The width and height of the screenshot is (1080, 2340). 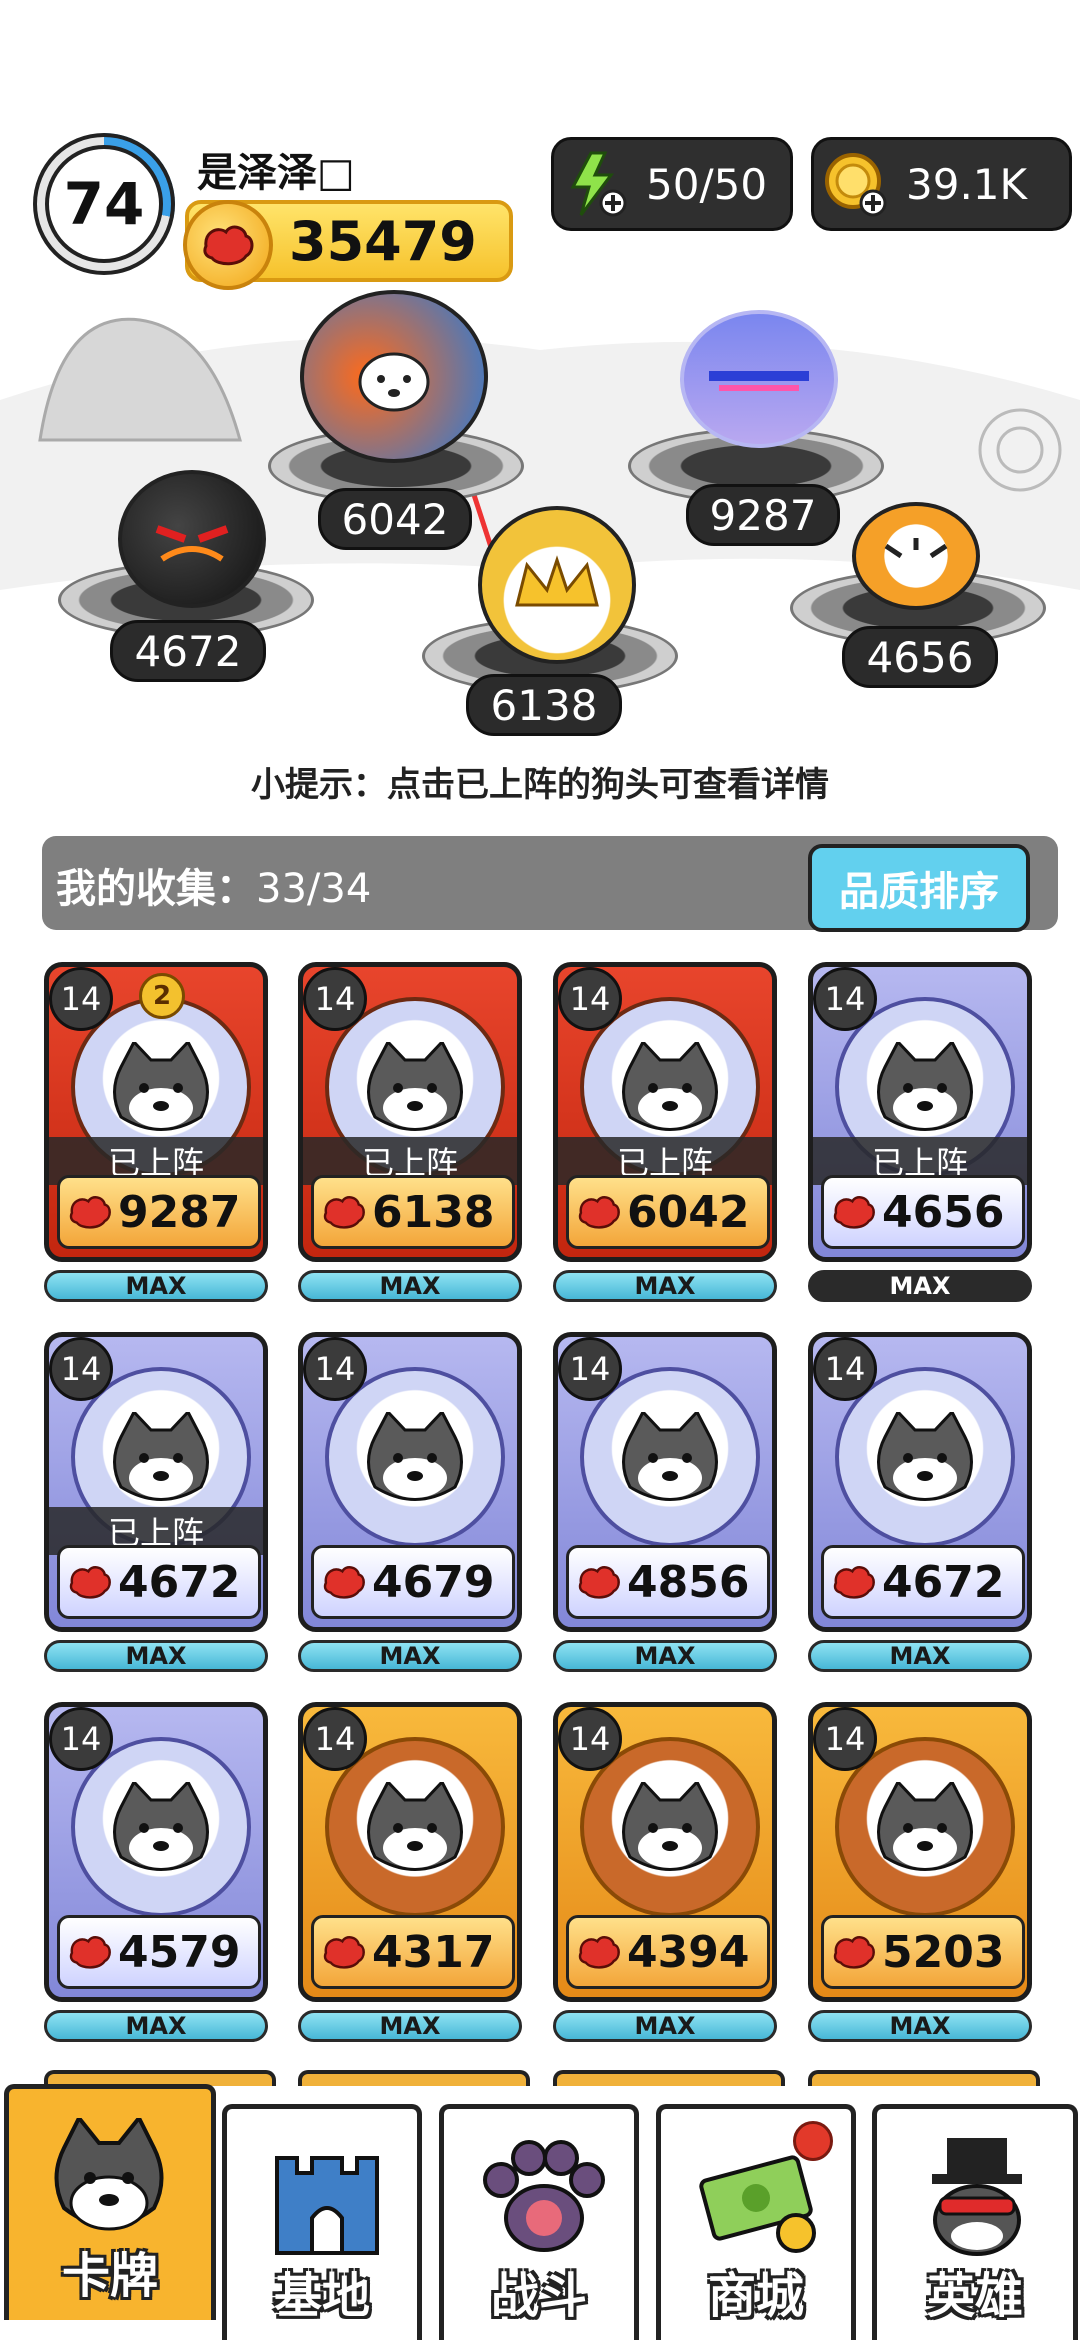 I want to click on card-power-value: 4679, so click(x=433, y=1582).